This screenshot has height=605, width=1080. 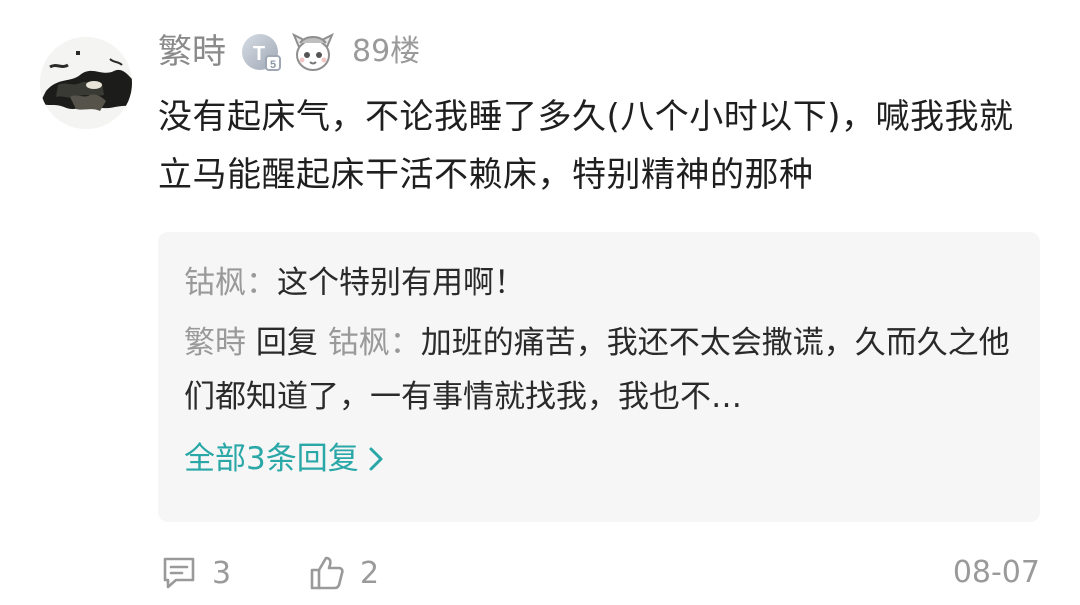 What do you see at coordinates (259, 54) in the screenshot?
I see `level-badge-letter: T` at bounding box center [259, 54].